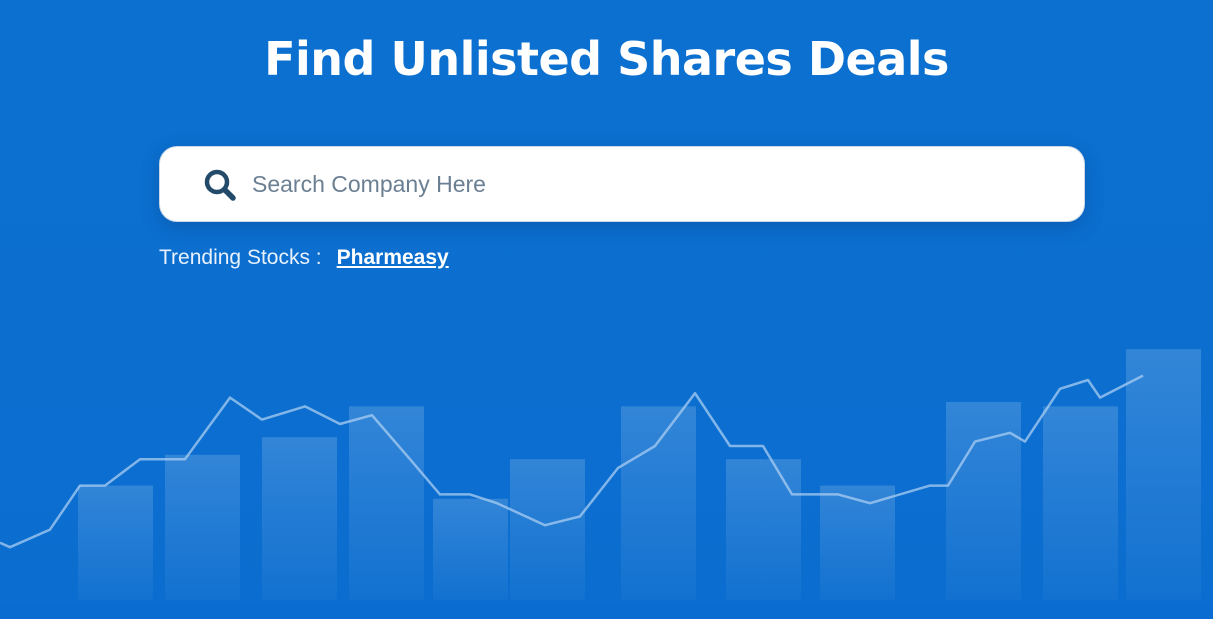  I want to click on search-icon, so click(220, 185).